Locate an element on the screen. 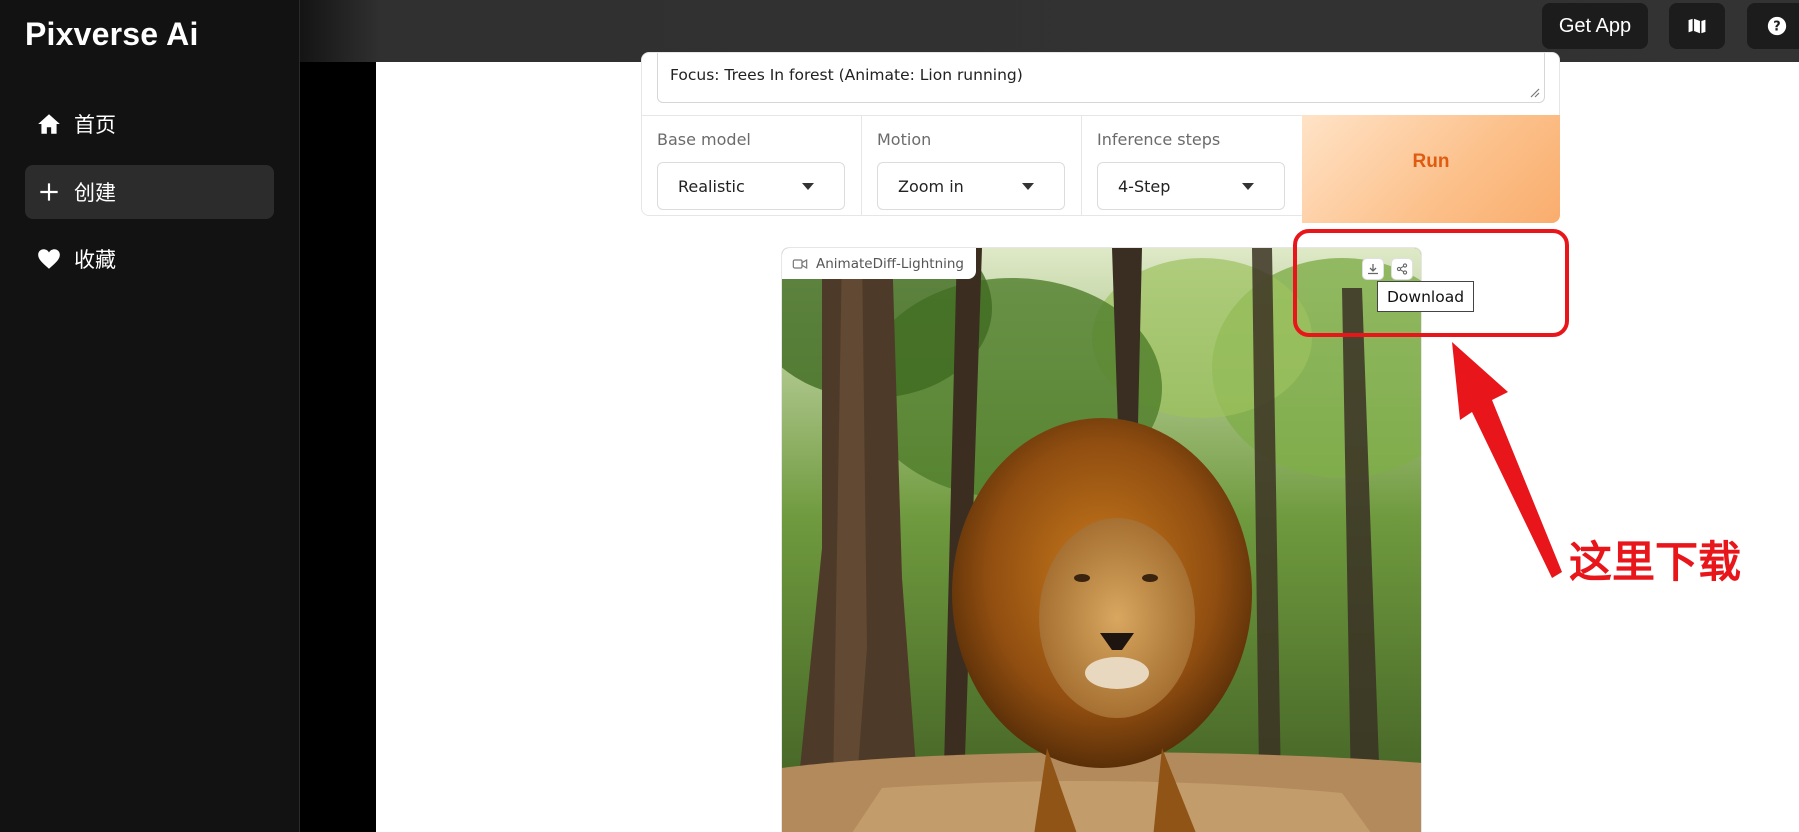 The width and height of the screenshot is (1799, 832). motion-label: Motion is located at coordinates (904, 139).